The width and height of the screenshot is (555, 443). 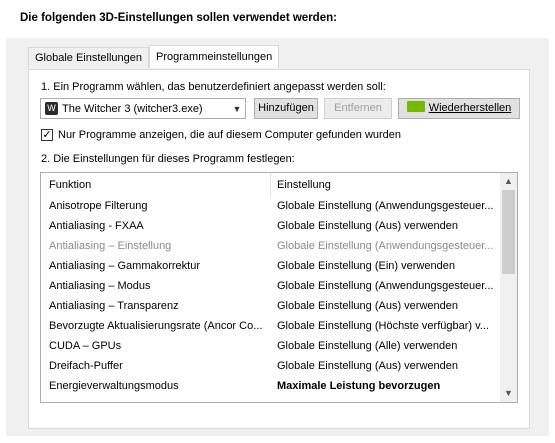 I want to click on function-cell: Energieverwaltungsmodus, so click(x=114, y=386).